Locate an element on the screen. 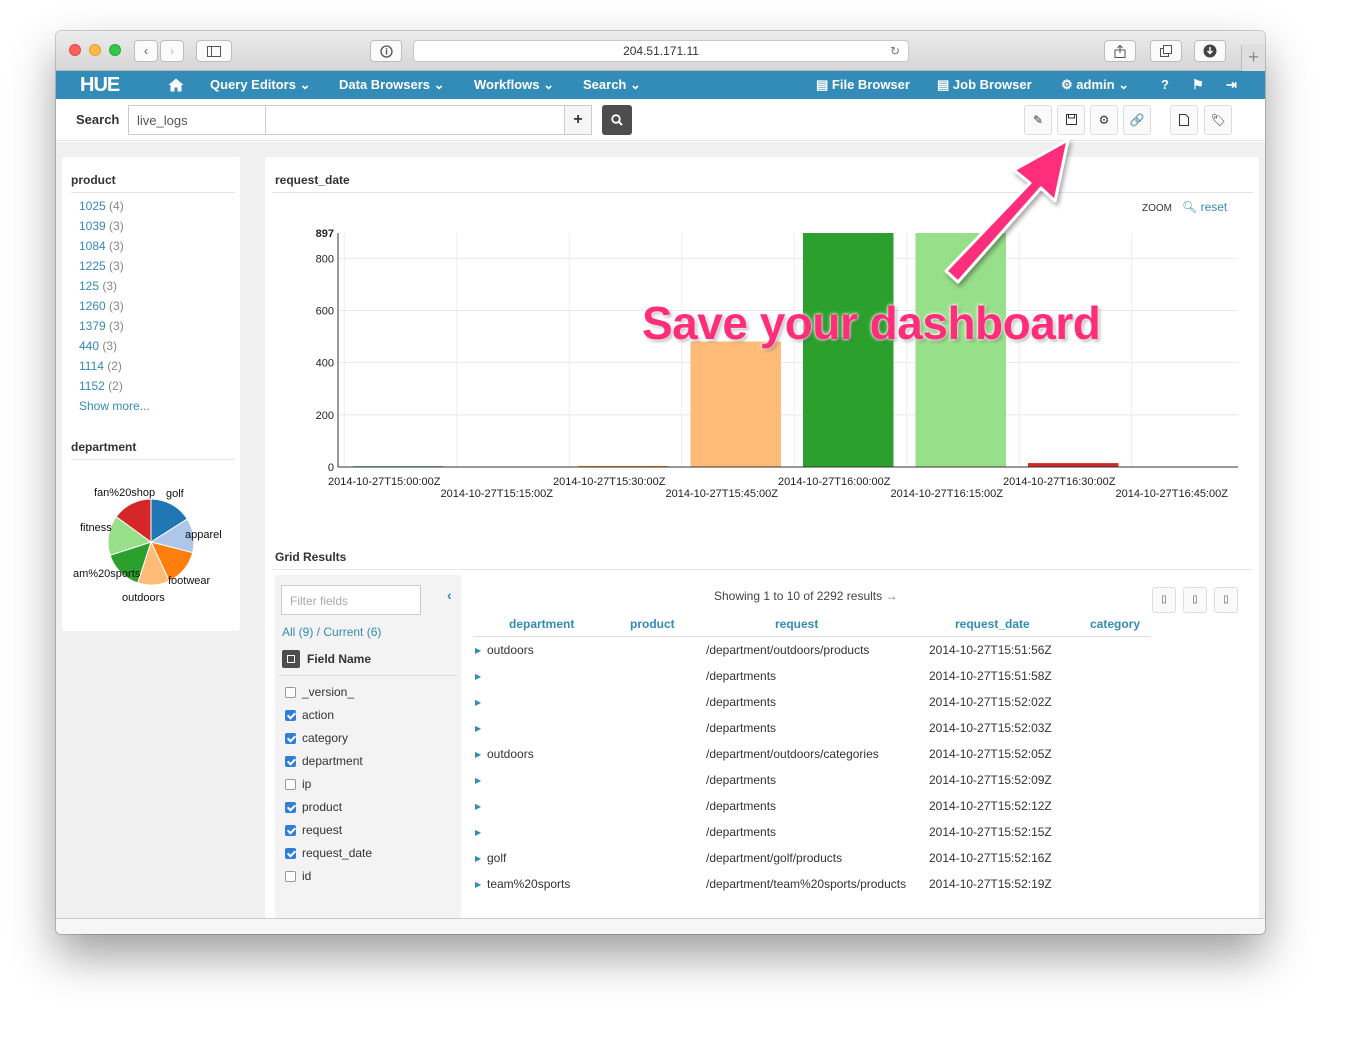 The height and width of the screenshot is (1056, 1362). column-header-category: category is located at coordinates (1115, 624).